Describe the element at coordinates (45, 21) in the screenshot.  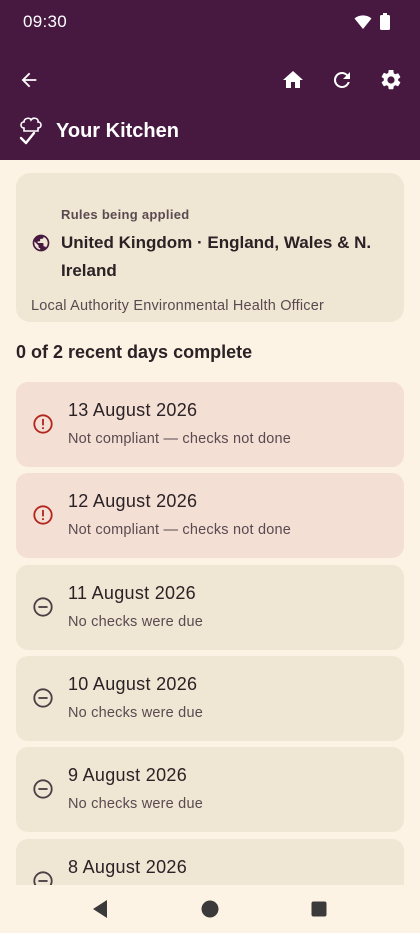
I see `status-time: 09:30` at that location.